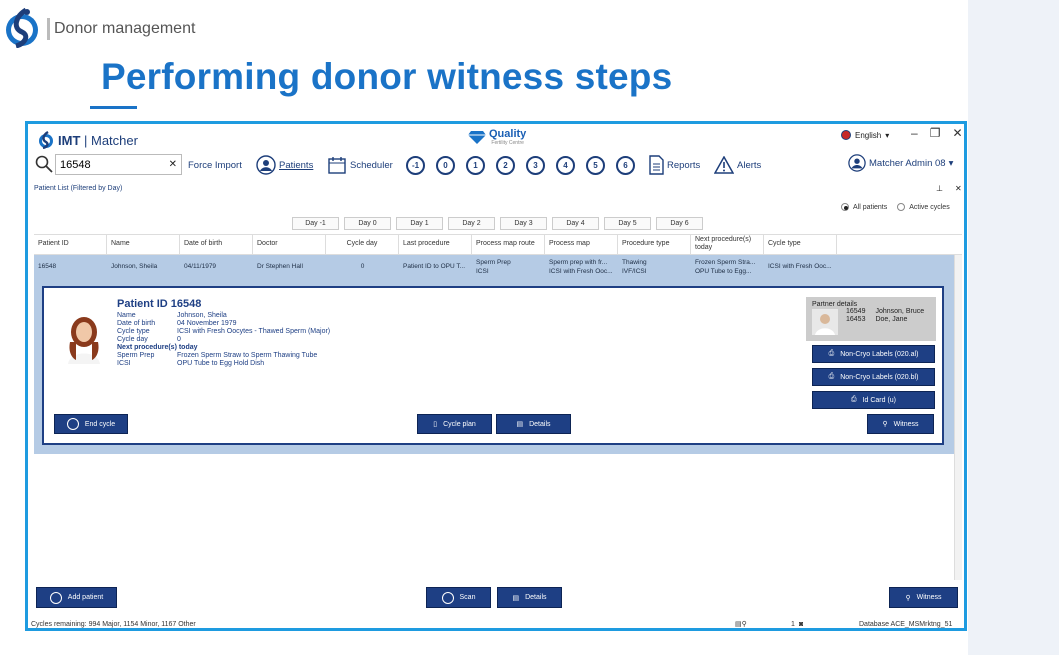 The width and height of the screenshot is (1059, 655). Describe the element at coordinates (575, 223) in the screenshot. I see `day-tab: Day 4` at that location.